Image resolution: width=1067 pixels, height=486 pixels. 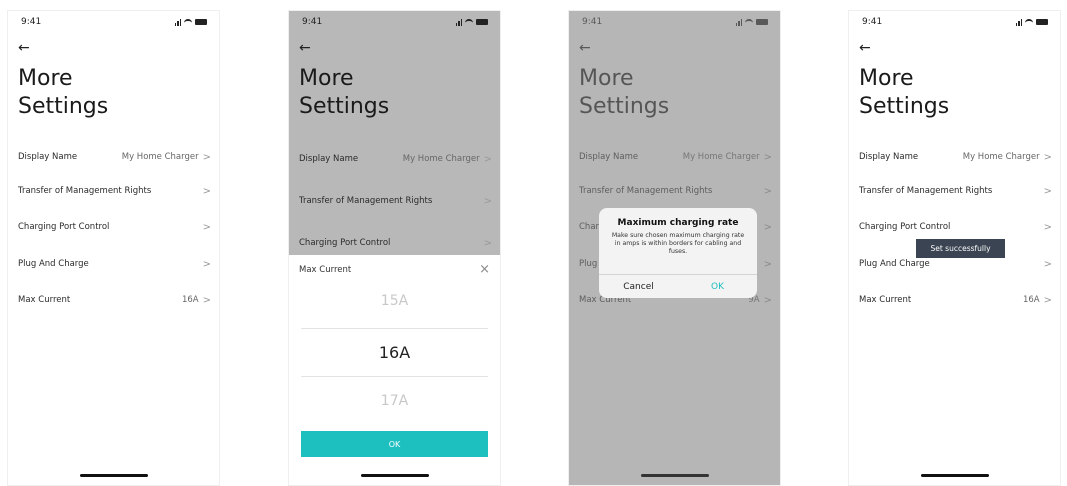 I want to click on picker-option-17a: 17A, so click(x=394, y=401).